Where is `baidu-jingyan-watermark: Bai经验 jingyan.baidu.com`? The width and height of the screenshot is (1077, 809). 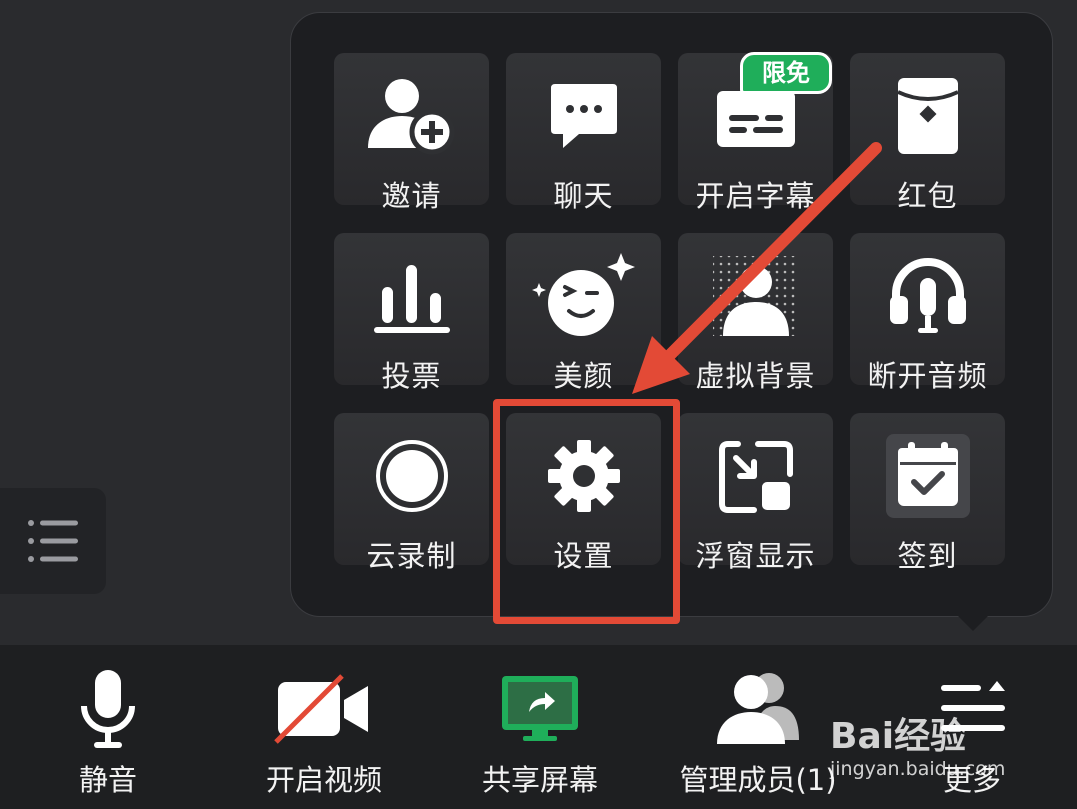
baidu-jingyan-watermark: Bai经验 jingyan.baidu.com is located at coordinates (930, 756).